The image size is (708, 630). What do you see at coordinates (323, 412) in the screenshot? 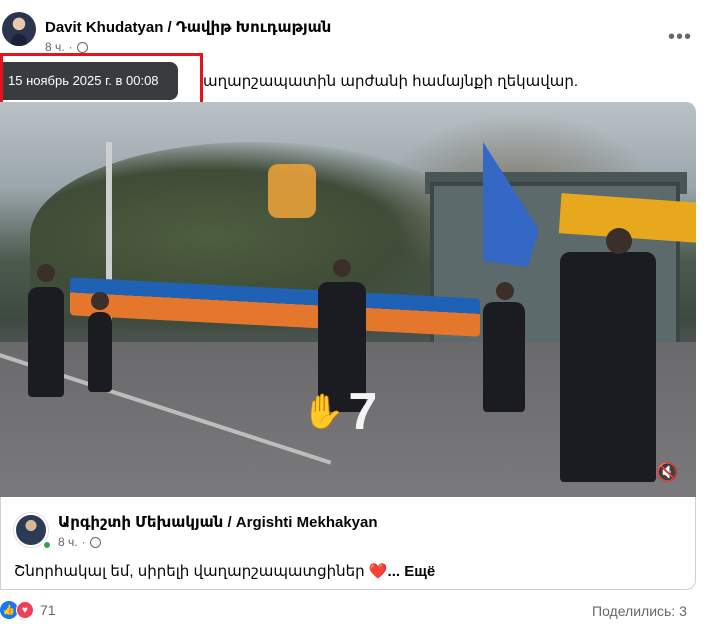
I see `handshake-icon: ✋` at bounding box center [323, 412].